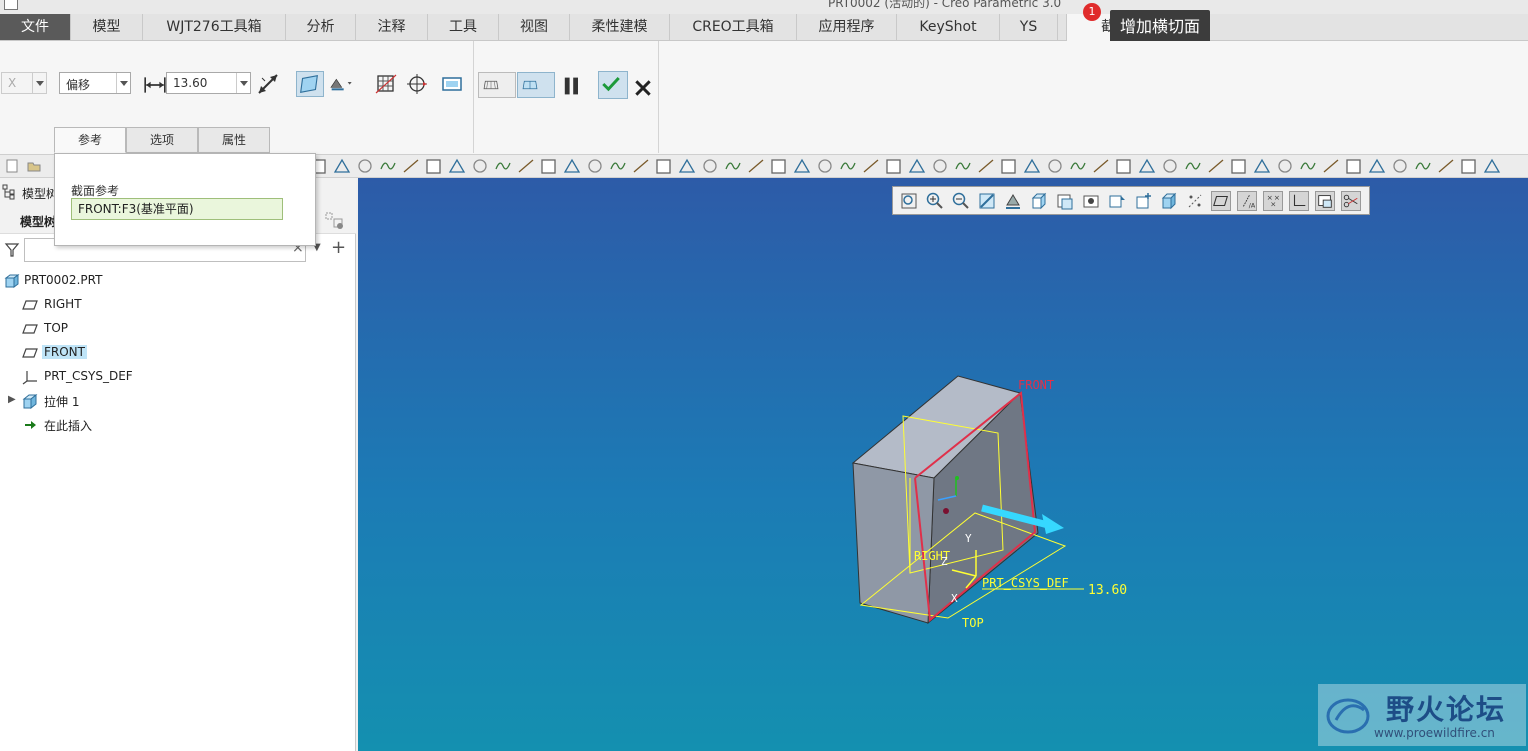  I want to click on tree-item-insert-here: 在此插入, so click(175, 425).